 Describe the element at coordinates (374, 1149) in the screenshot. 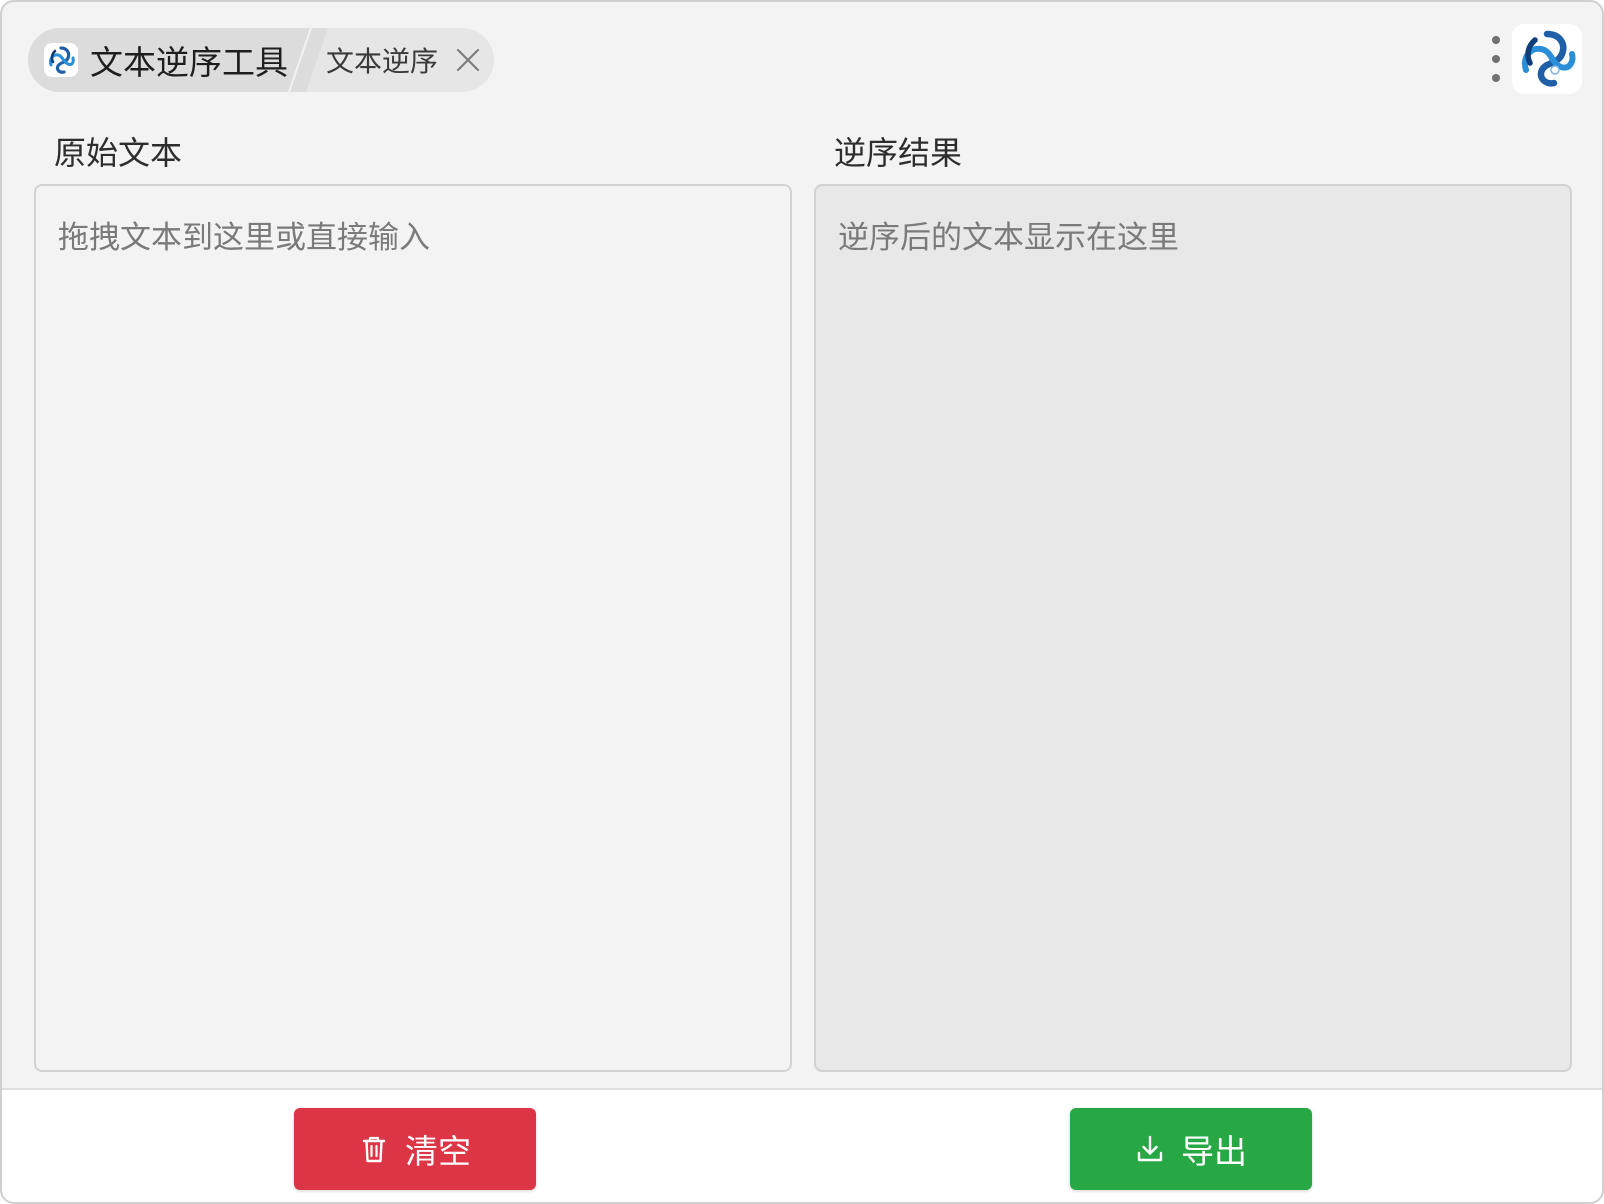

I see `trash-icon` at that location.